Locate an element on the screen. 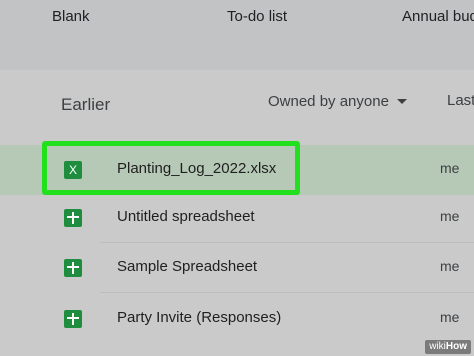  file-row-party-invite: Party Invite (Responses) me is located at coordinates (237, 319).